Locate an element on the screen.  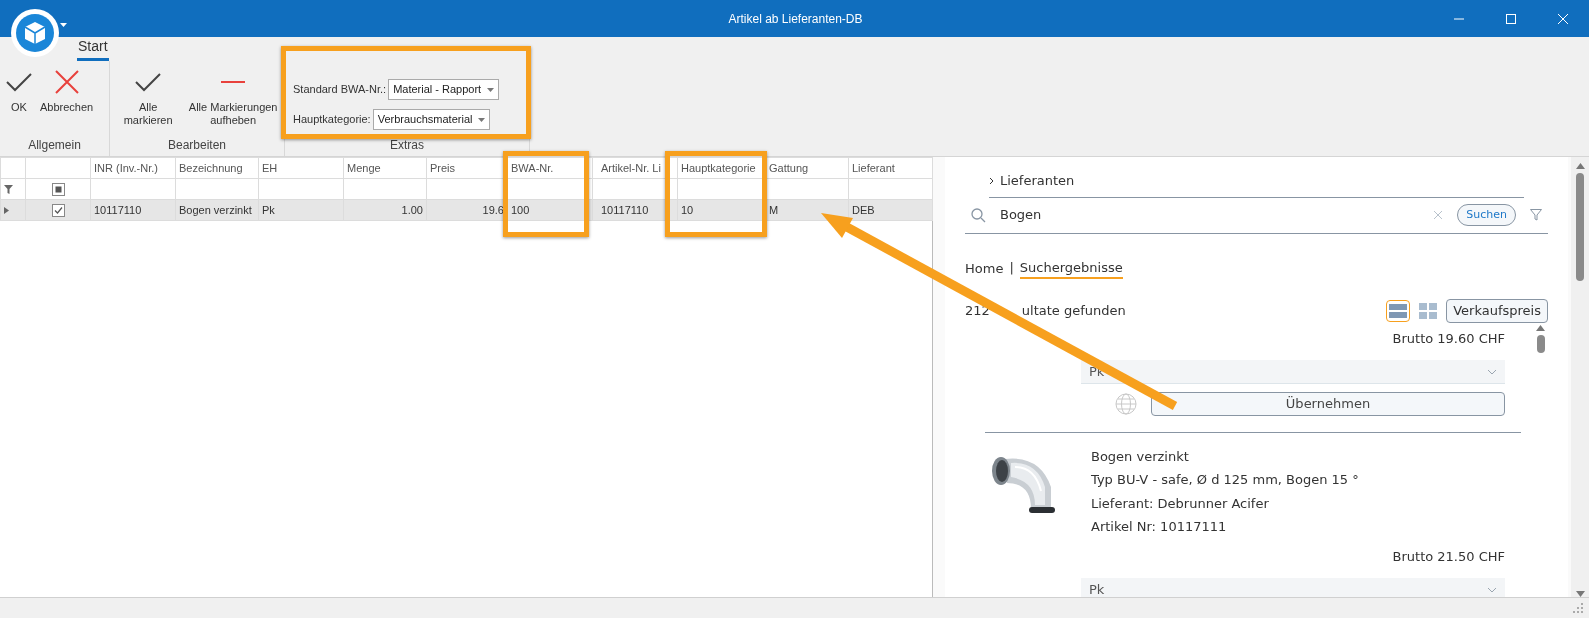
chevron-right-icon is located at coordinates (991, 180).